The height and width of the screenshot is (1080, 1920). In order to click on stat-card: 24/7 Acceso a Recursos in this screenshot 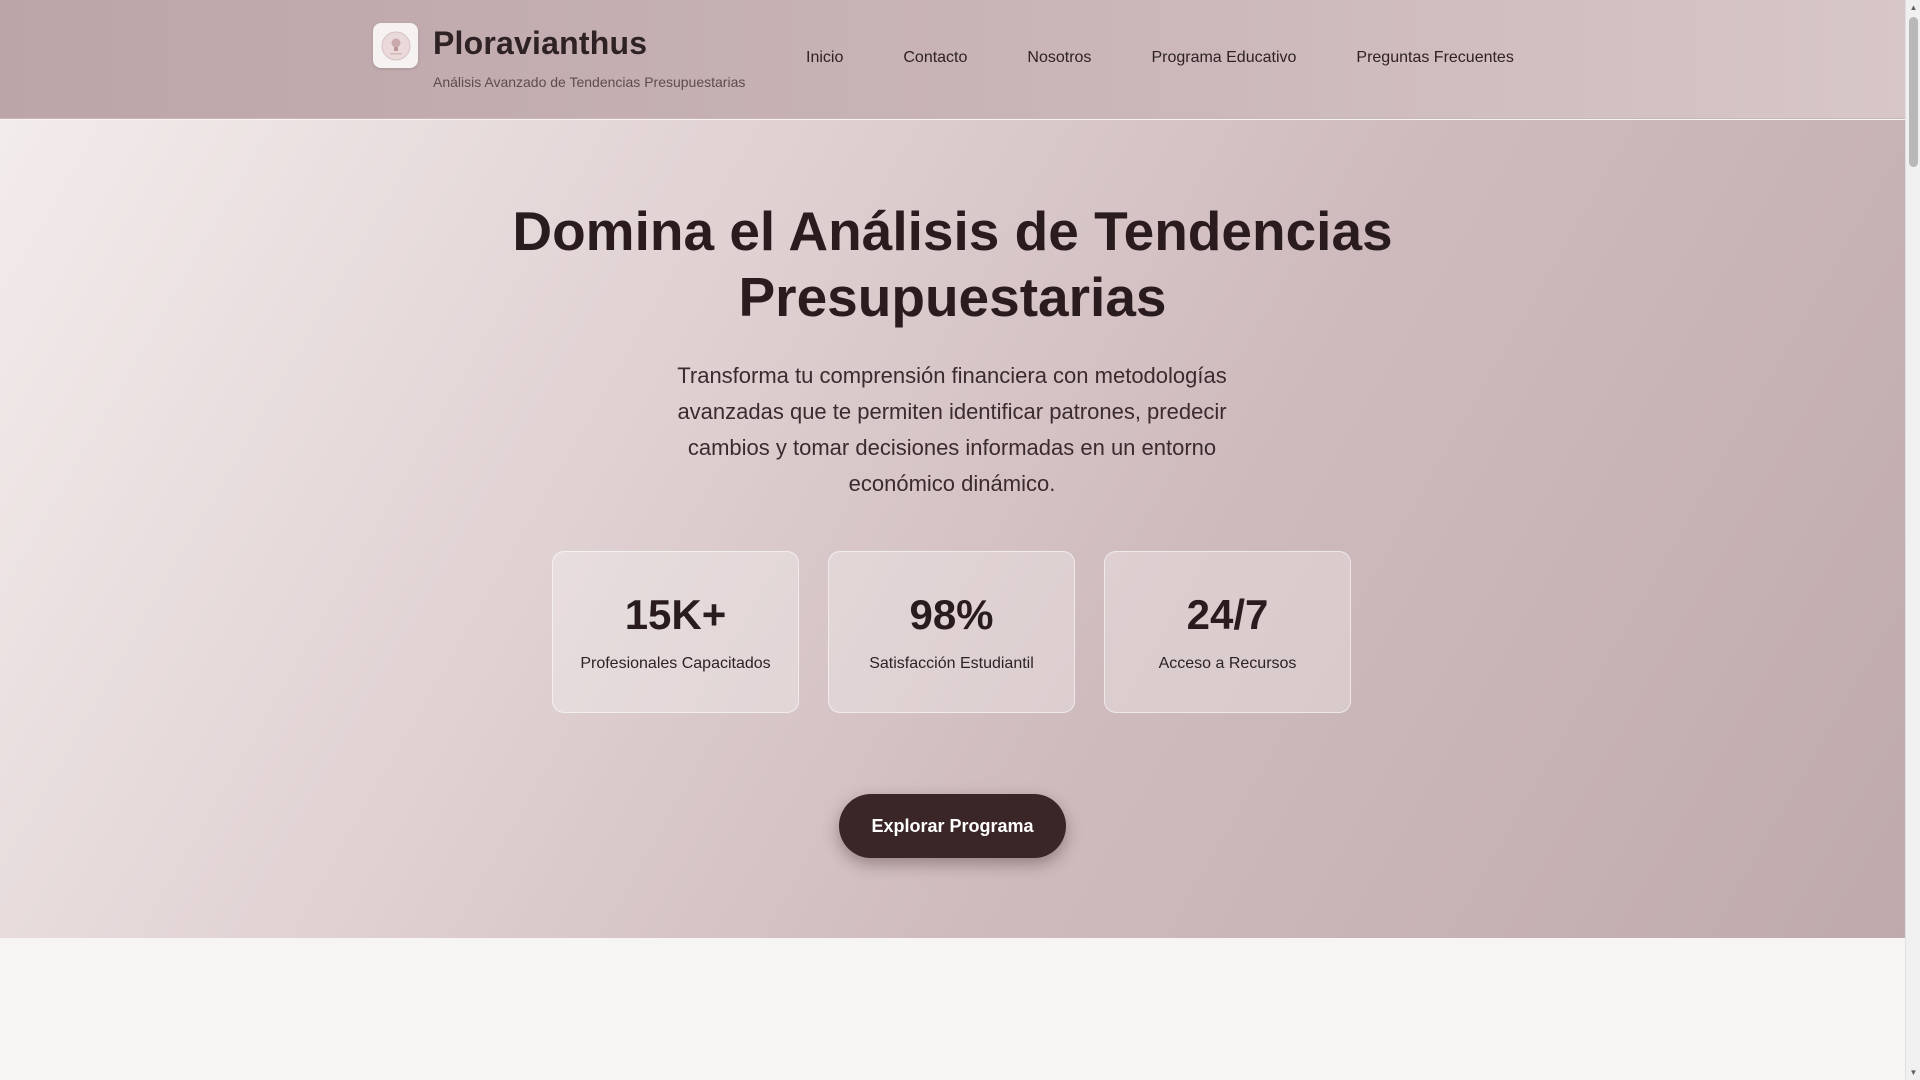, I will do `click(1227, 632)`.